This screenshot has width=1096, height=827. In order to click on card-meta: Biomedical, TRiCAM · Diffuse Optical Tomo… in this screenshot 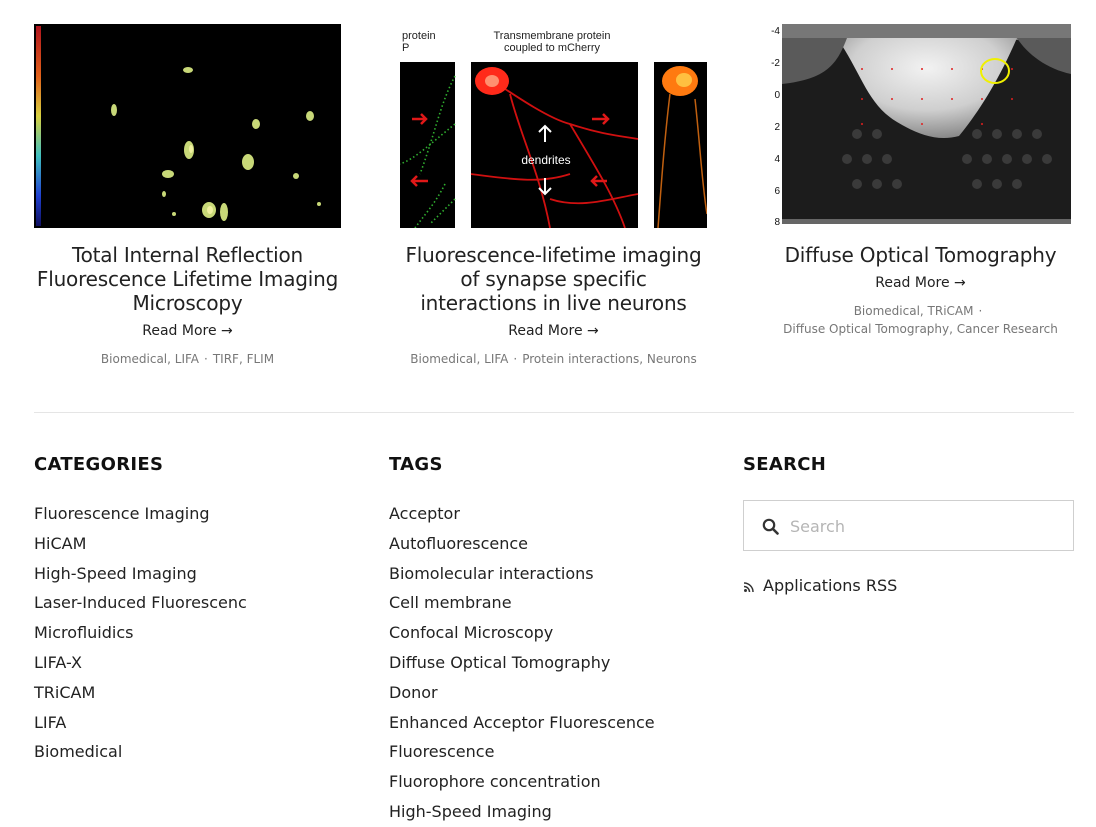, I will do `click(920, 320)`.